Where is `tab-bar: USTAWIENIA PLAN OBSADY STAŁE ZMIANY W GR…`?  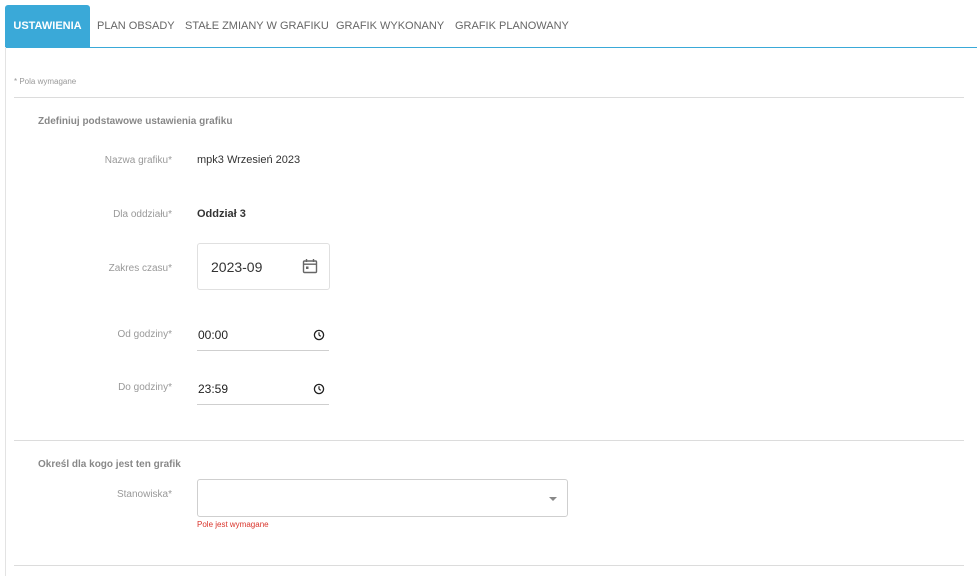
tab-bar: USTAWIENIA PLAN OBSADY STAŁE ZMIANY W GR… is located at coordinates (491, 26).